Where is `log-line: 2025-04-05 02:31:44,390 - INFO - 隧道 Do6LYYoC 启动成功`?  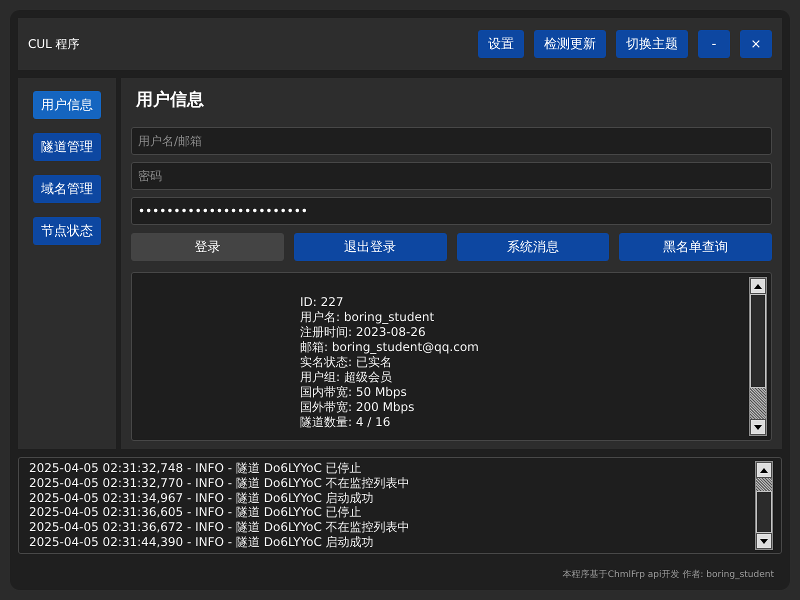
log-line: 2025-04-05 02:31:44,390 - INFO - 隧道 Do6LYYoC 启动成功 is located at coordinates (202, 542).